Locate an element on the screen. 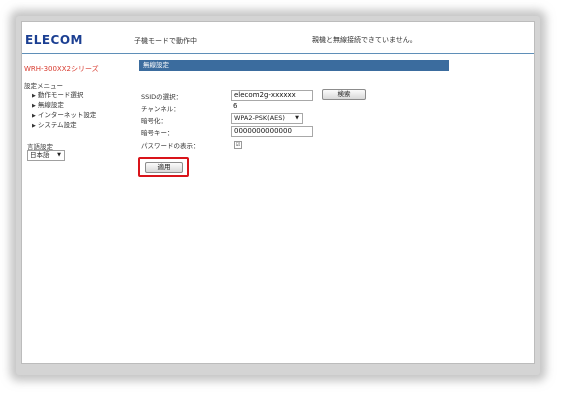 The width and height of the screenshot is (574, 402). ssid-label: SSIDの選択： is located at coordinates (162, 97).